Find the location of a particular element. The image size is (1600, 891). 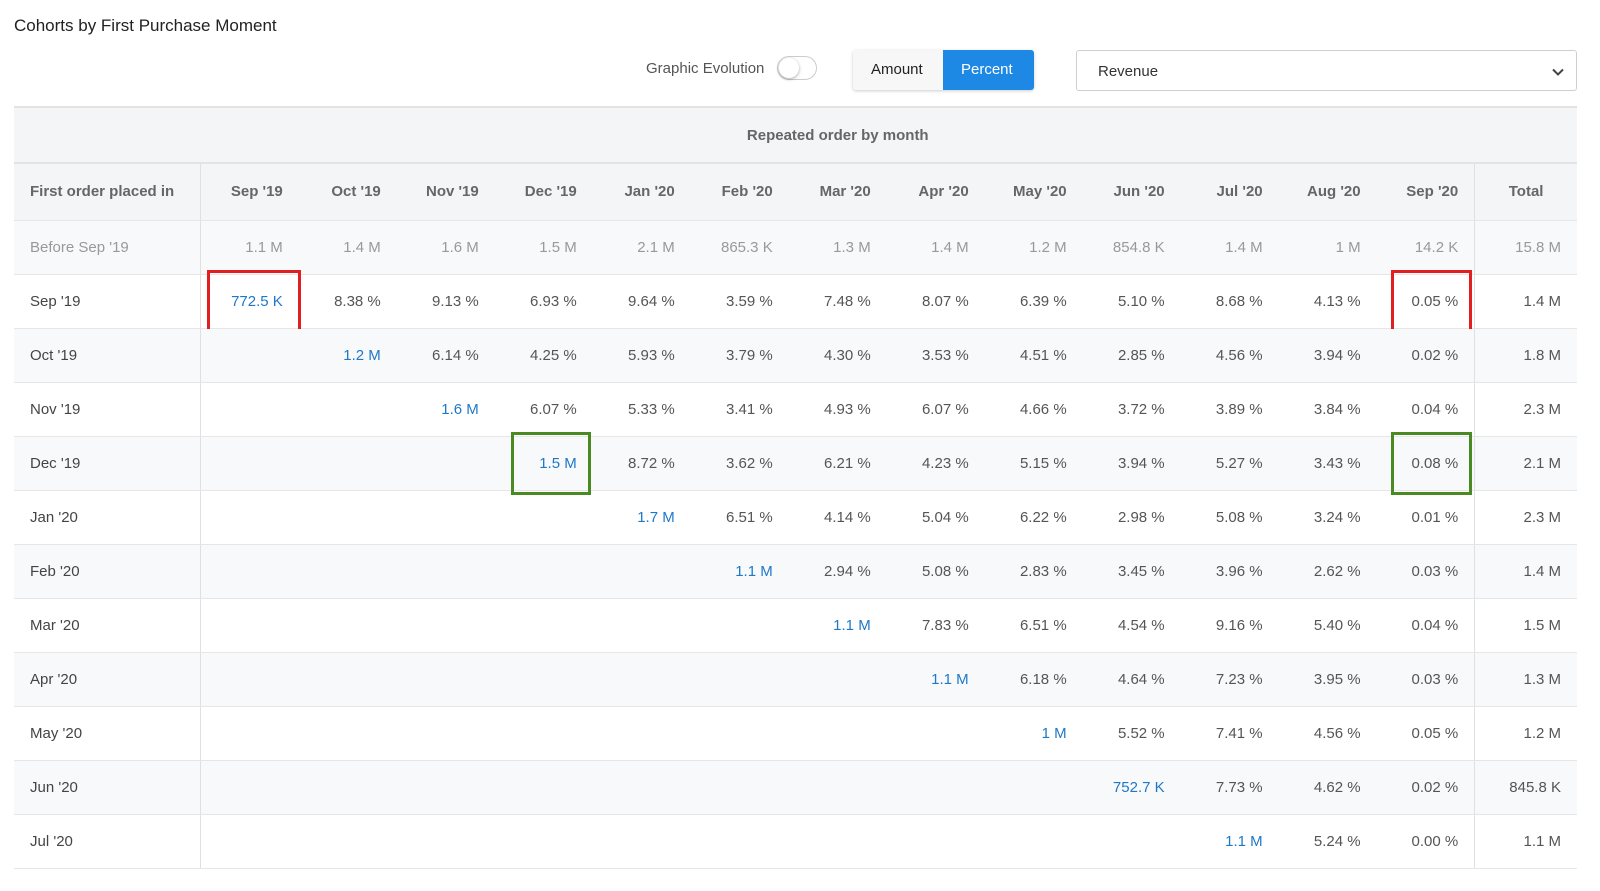

cohort-base-cell: 772.5 K is located at coordinates (250, 301).